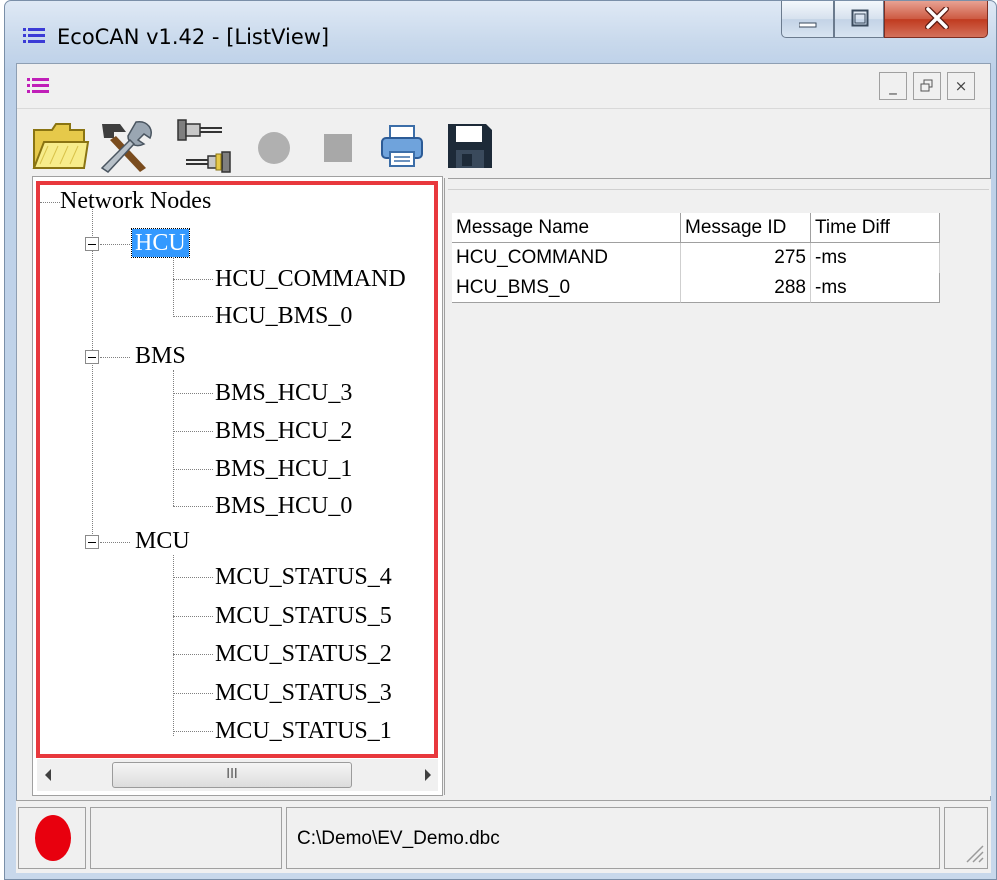  What do you see at coordinates (205, 146) in the screenshot?
I see `connect-icon` at bounding box center [205, 146].